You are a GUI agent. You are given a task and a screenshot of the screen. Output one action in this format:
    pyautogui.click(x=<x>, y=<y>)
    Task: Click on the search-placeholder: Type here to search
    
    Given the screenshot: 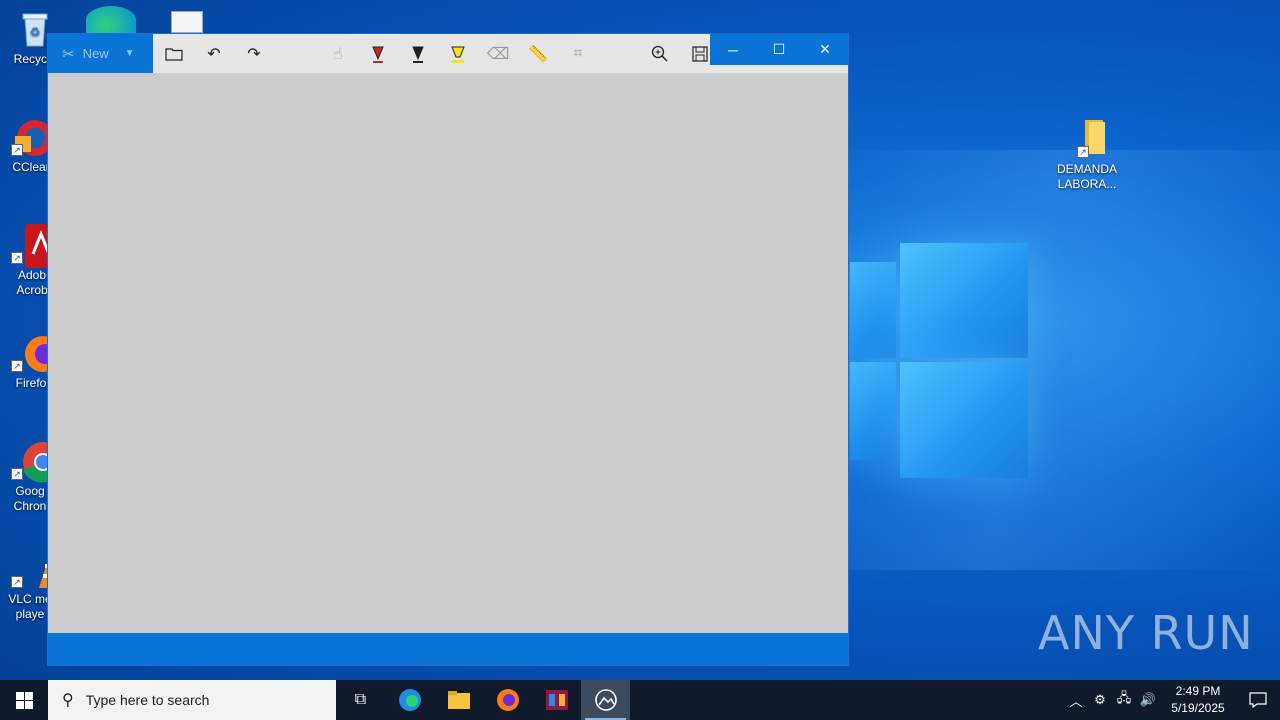 What is the action you would take?
    pyautogui.click(x=147, y=700)
    